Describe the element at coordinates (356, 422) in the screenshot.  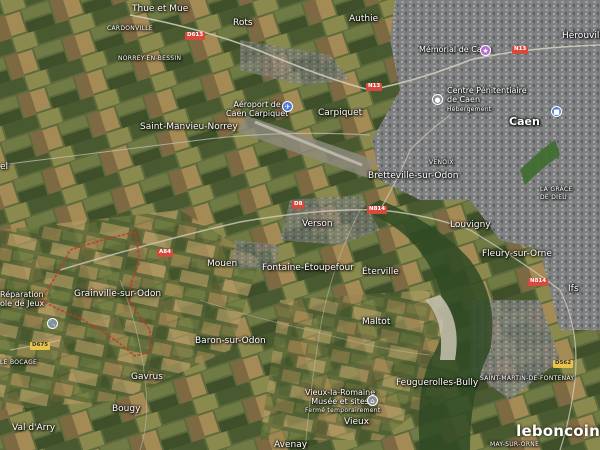
I see `place-vieux: Vieux` at that location.